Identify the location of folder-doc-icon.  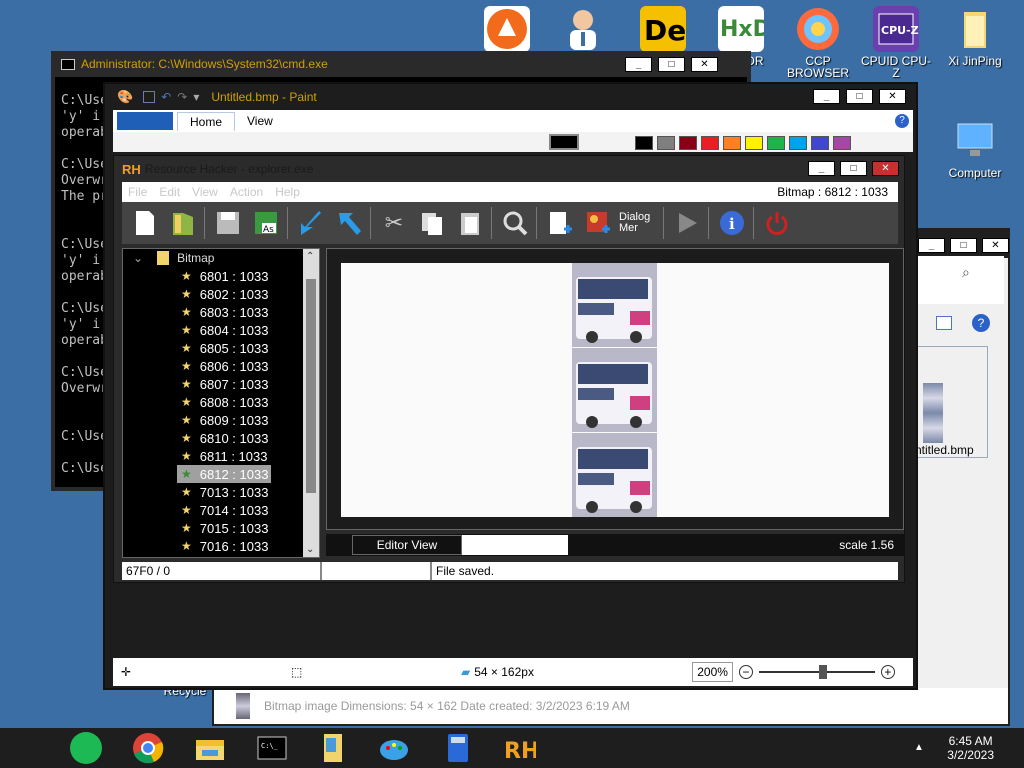
(332, 748).